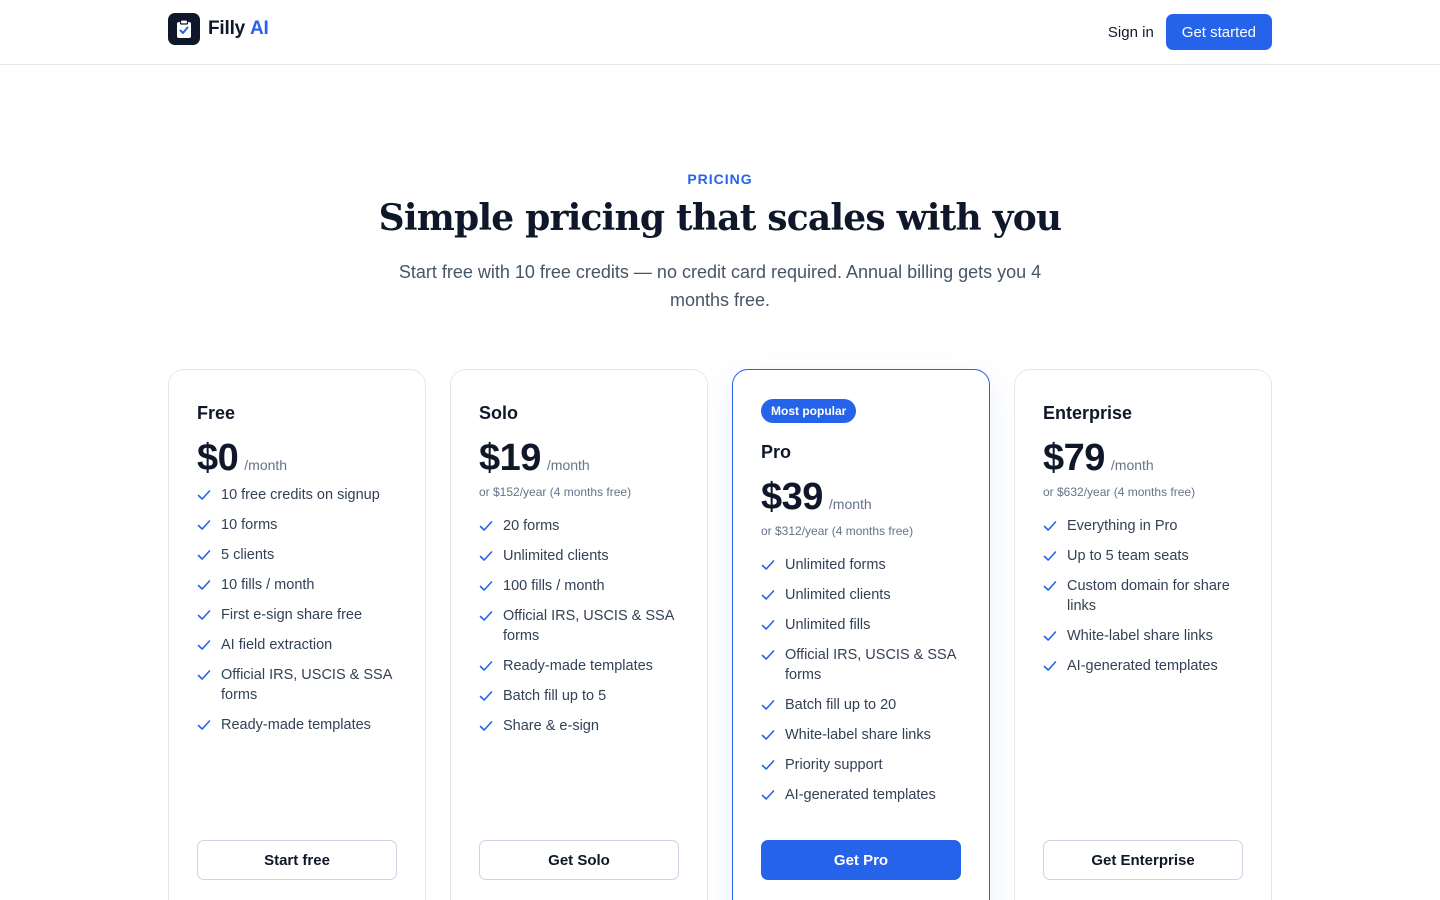  I want to click on brand-logo: Filly AI, so click(218, 29).